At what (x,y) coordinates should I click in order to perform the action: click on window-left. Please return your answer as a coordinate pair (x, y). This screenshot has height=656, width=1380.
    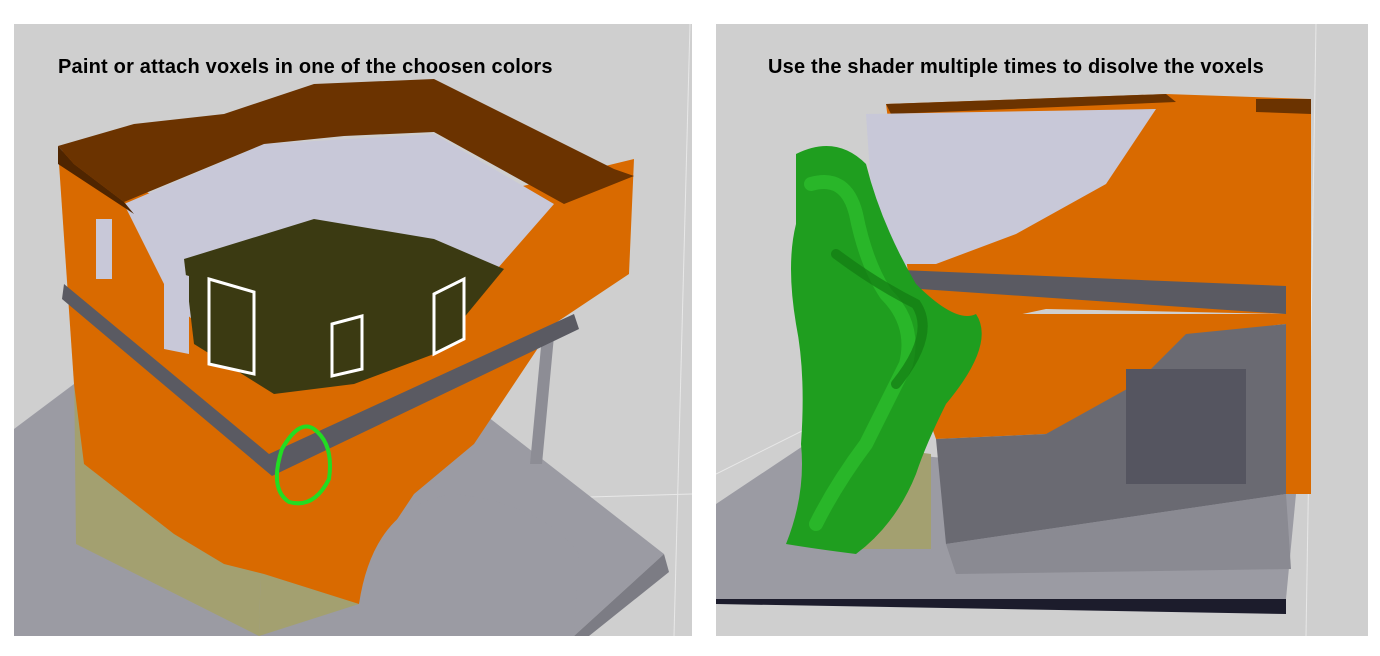
    Looking at the image, I should click on (104, 249).